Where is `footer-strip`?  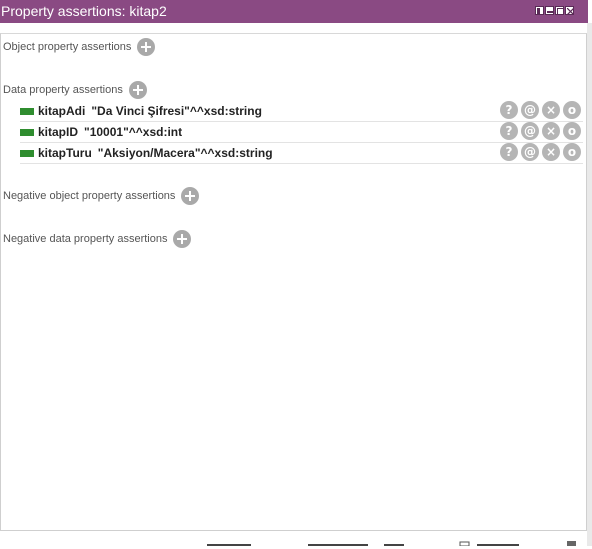 footer-strip is located at coordinates (391, 544).